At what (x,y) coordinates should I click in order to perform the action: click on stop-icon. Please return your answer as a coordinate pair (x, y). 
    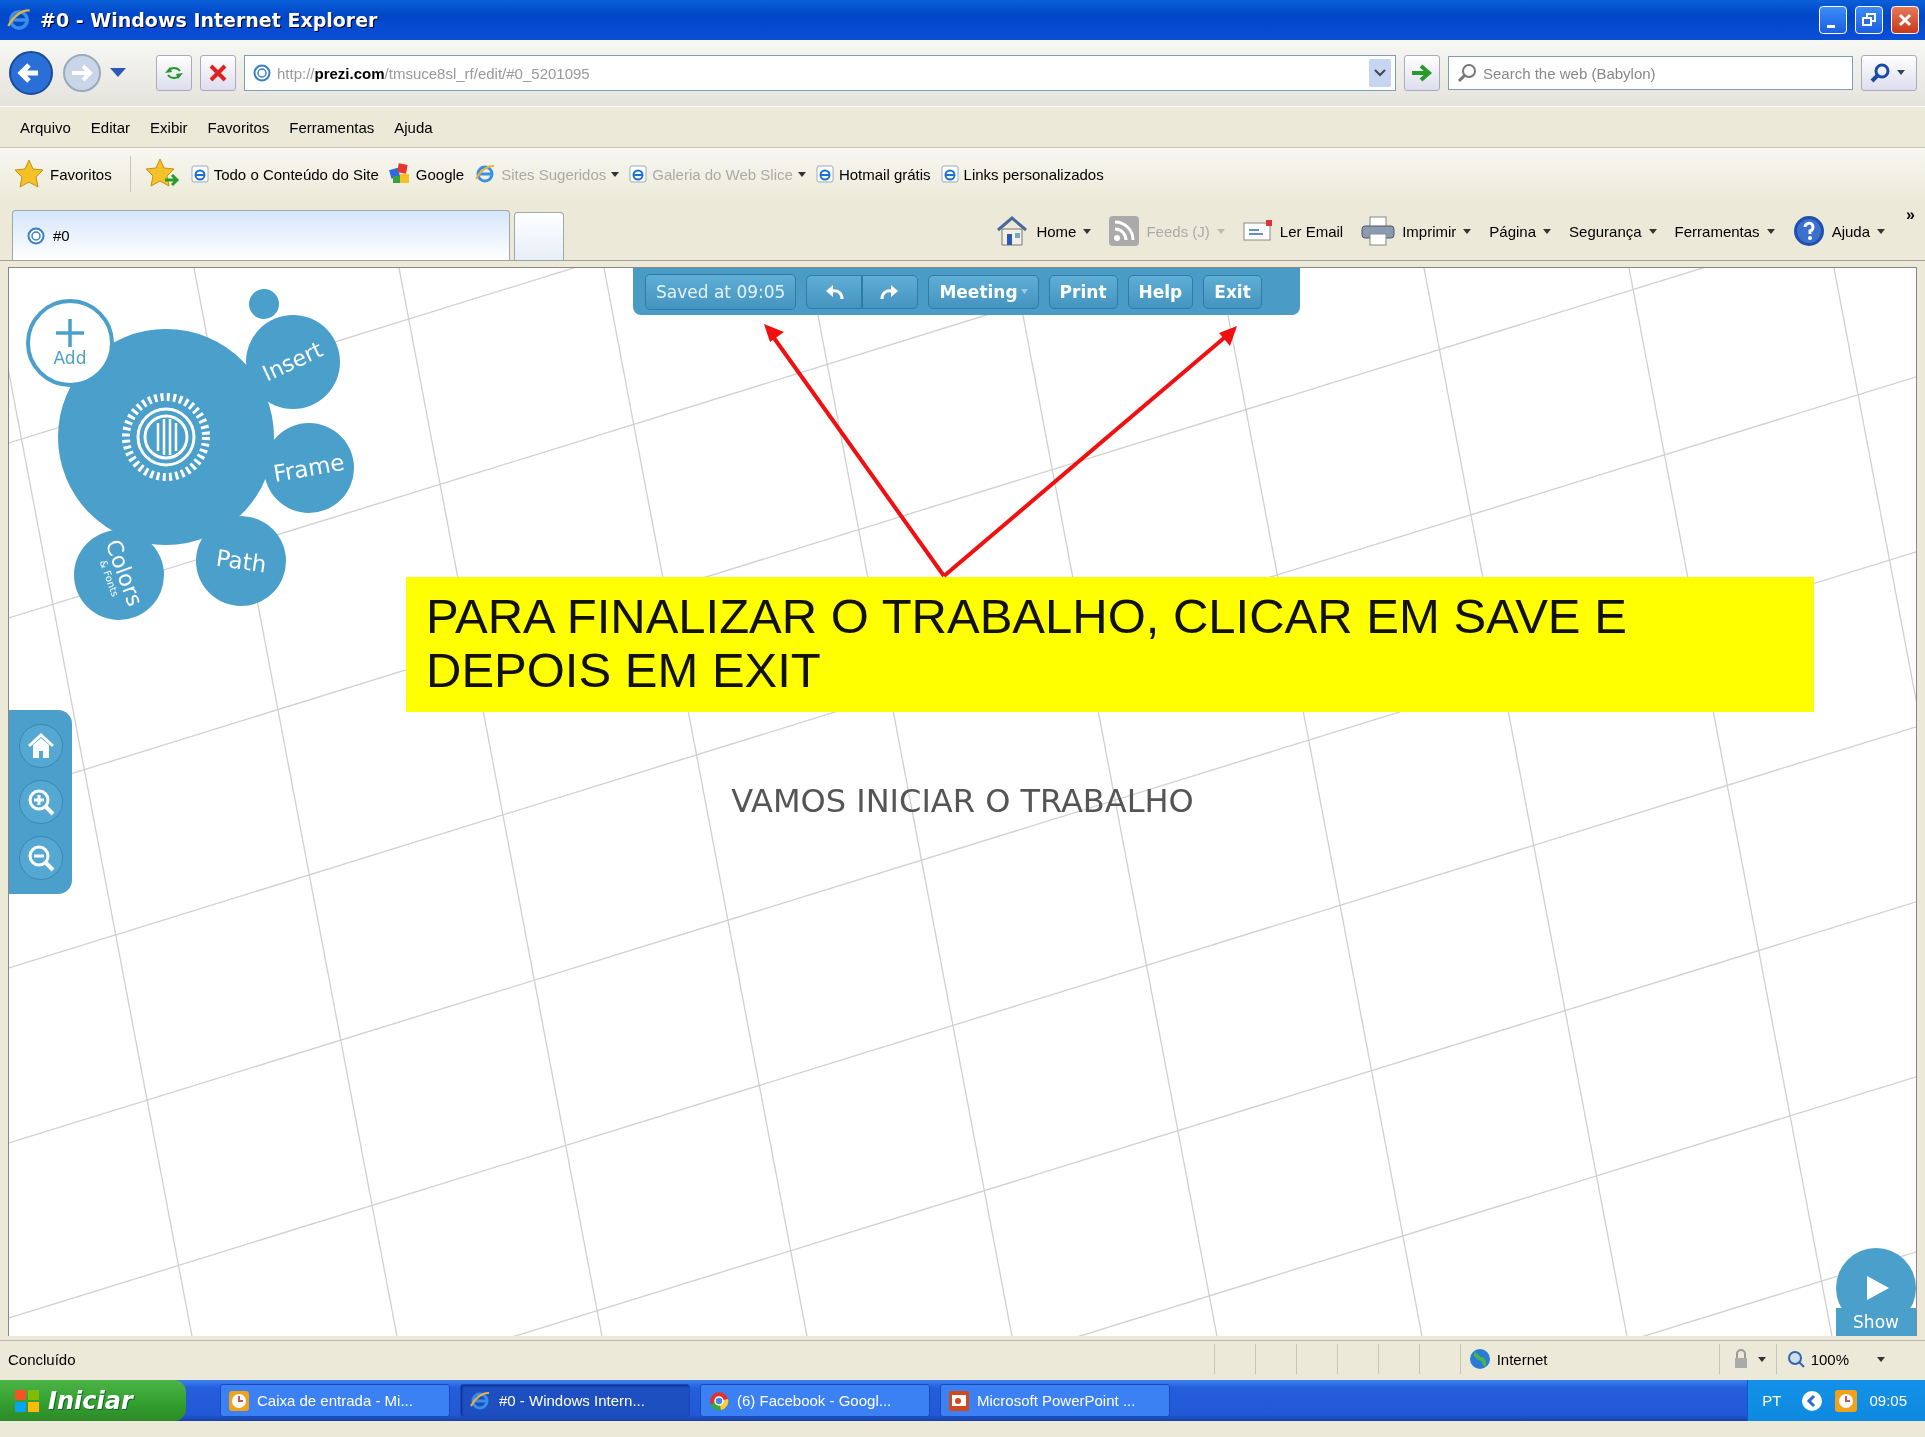
    Looking at the image, I should click on (218, 73).